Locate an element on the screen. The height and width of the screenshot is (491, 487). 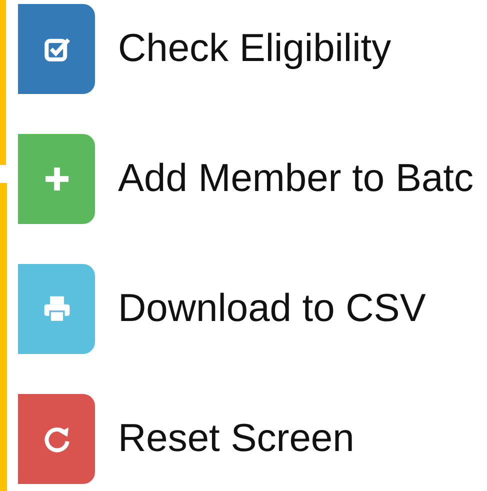
printer-icon is located at coordinates (57, 309).